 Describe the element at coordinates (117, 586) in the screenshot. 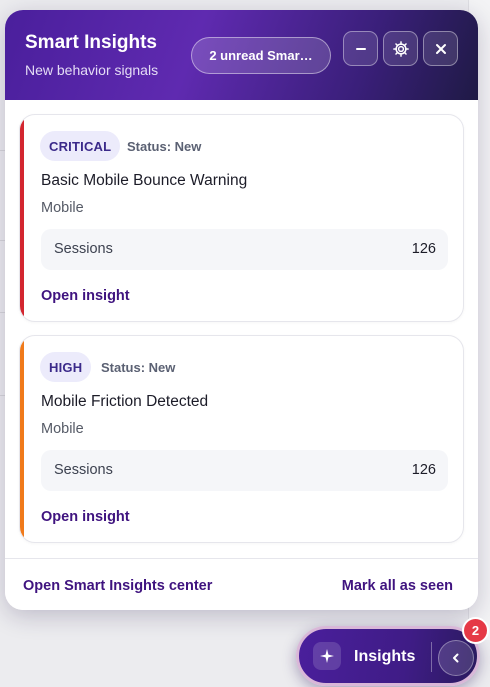

I see `open-center-link: Open Smart Insights center` at that location.